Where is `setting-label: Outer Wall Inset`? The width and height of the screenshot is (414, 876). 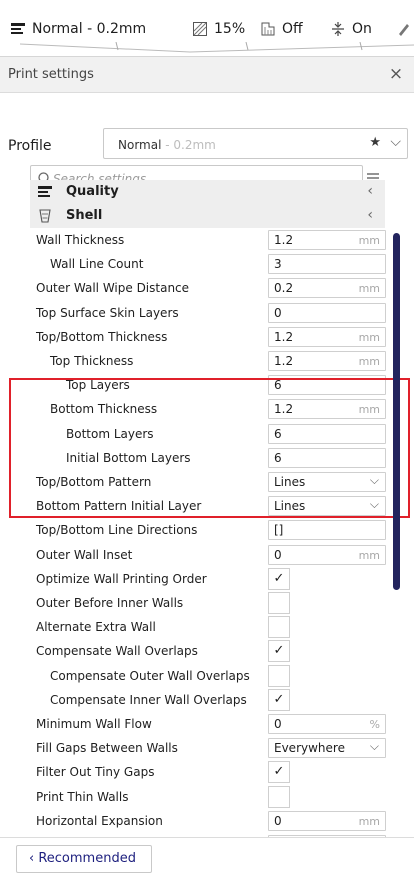 setting-label: Outer Wall Inset is located at coordinates (84, 554).